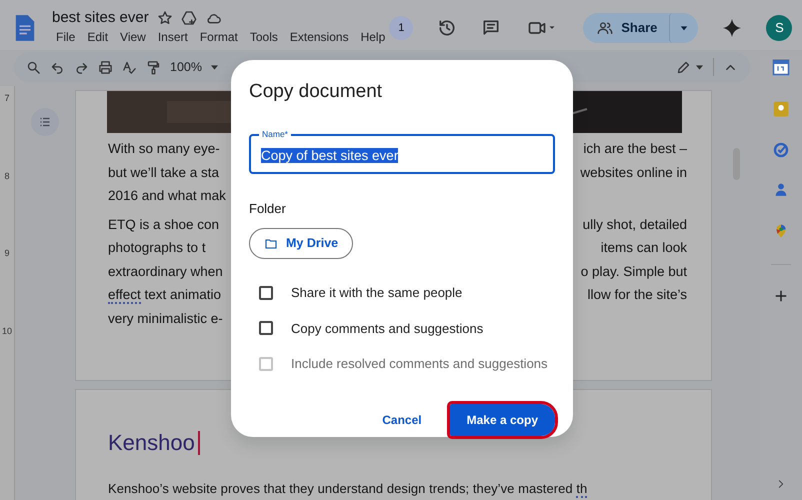 This screenshot has height=500, width=802. Describe the element at coordinates (199, 442) in the screenshot. I see `text-cursor` at that location.